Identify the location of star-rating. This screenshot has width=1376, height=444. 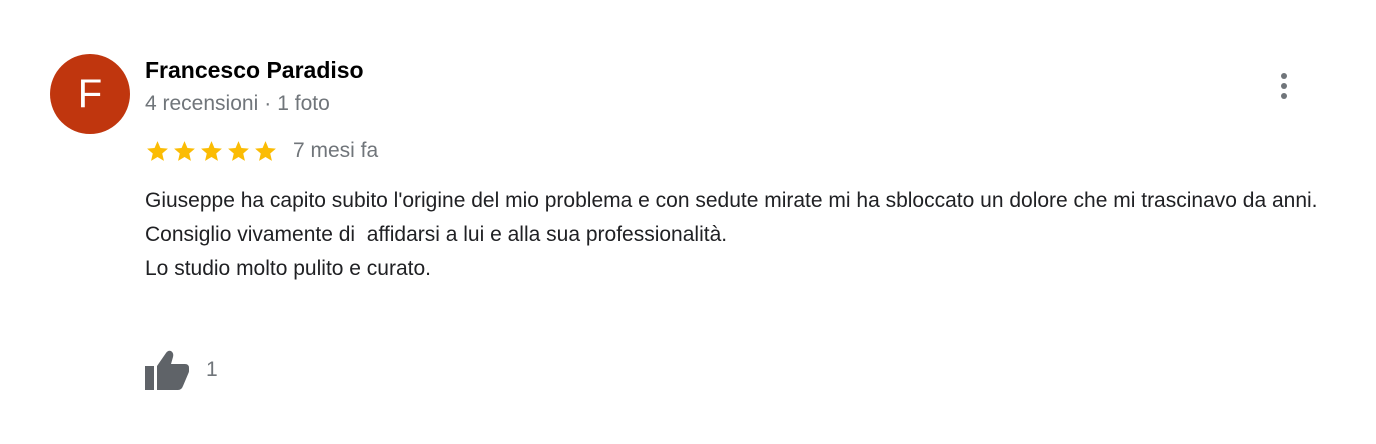
(211, 151).